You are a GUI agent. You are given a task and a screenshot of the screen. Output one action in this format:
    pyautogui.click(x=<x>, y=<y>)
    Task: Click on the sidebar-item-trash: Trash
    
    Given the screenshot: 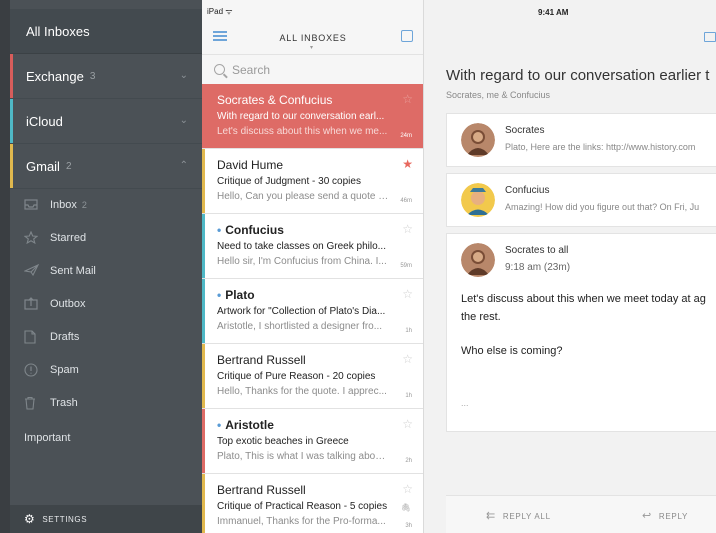 What is the action you would take?
    pyautogui.click(x=106, y=402)
    